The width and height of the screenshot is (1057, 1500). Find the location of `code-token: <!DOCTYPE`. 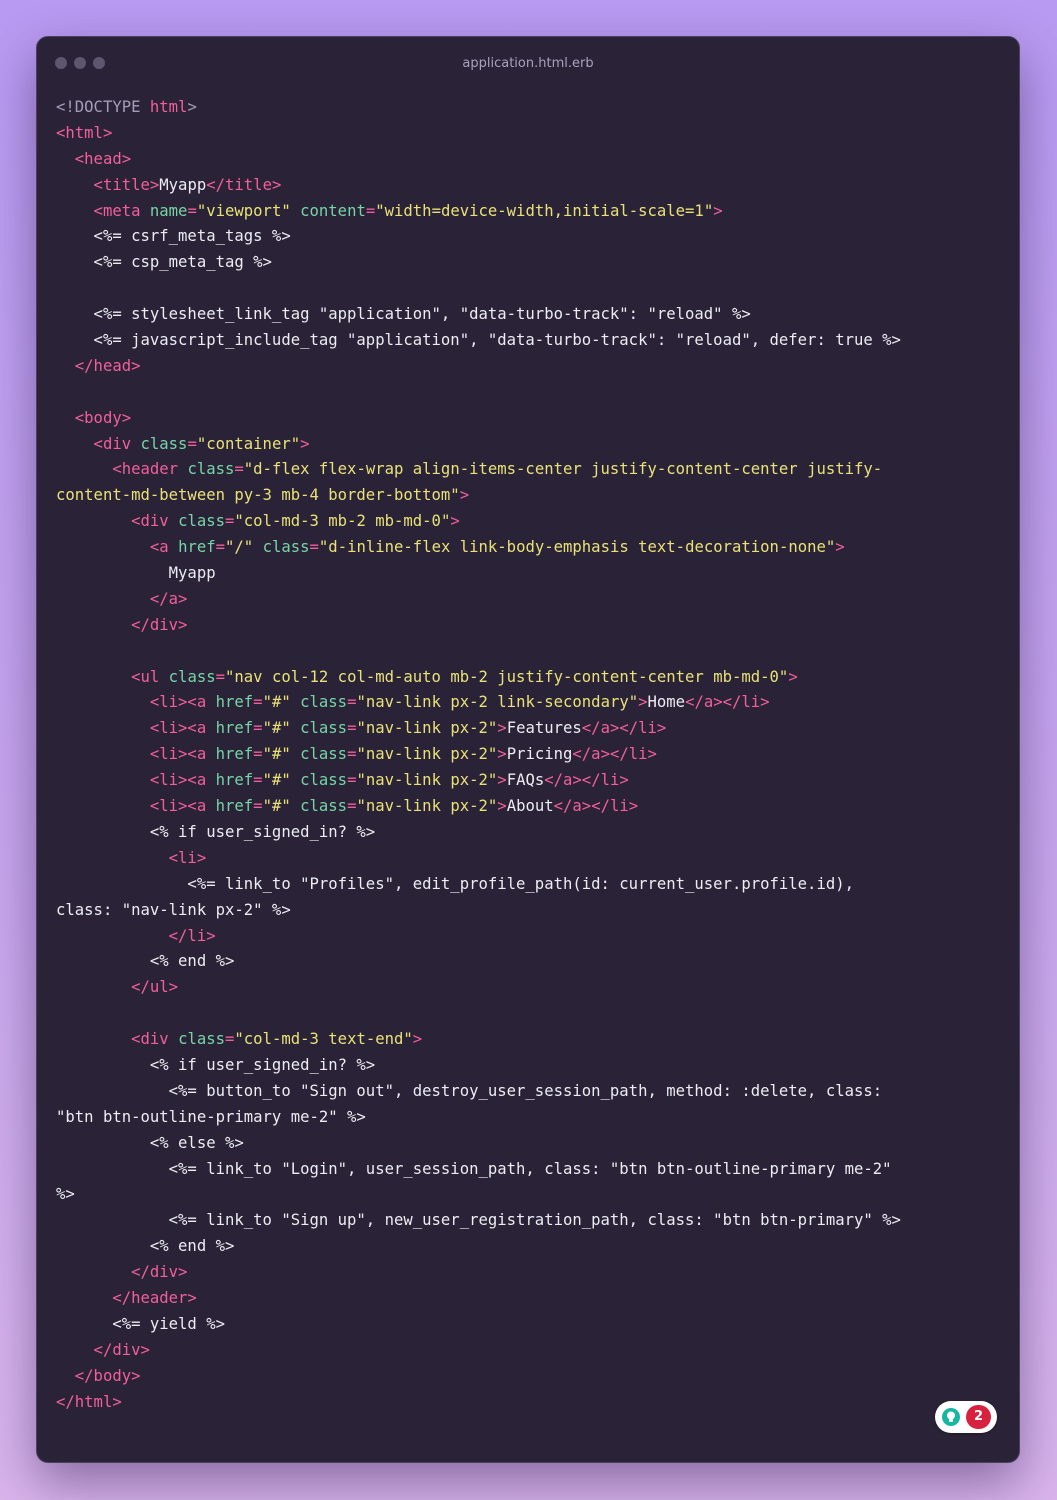

code-token: <!DOCTYPE is located at coordinates (103, 107).